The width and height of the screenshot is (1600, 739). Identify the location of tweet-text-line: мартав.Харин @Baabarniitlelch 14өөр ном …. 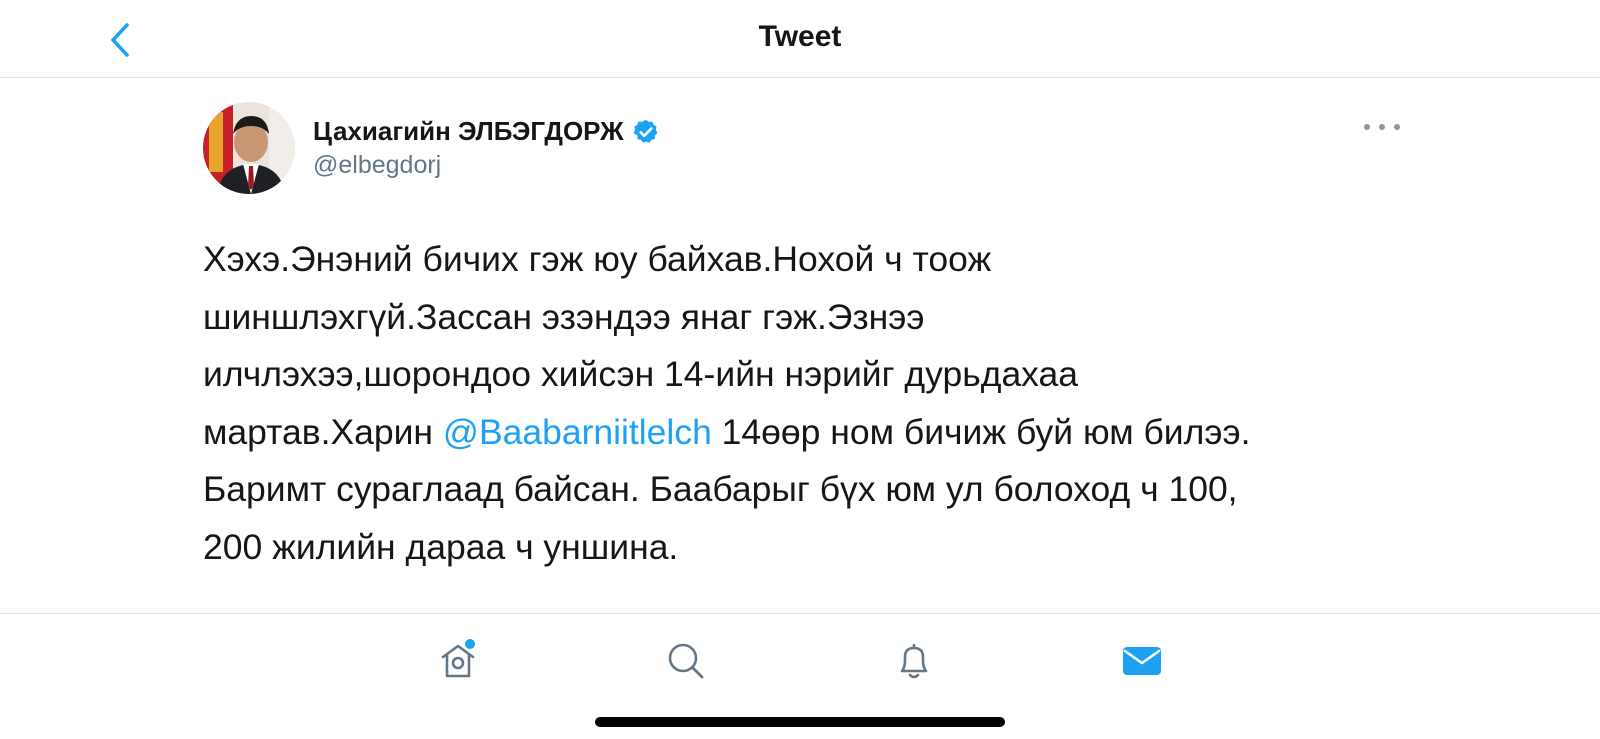
(727, 431).